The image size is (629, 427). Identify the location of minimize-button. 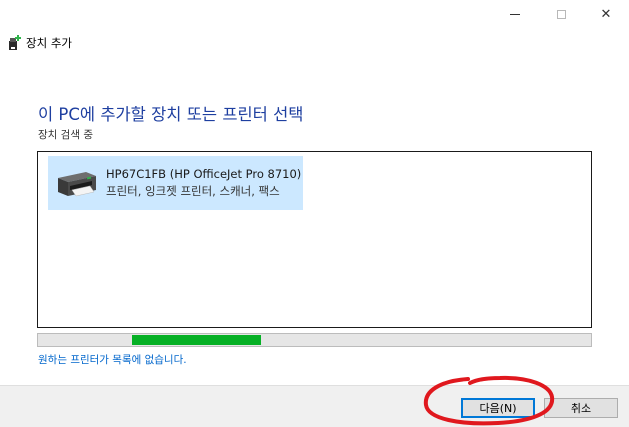
(515, 14).